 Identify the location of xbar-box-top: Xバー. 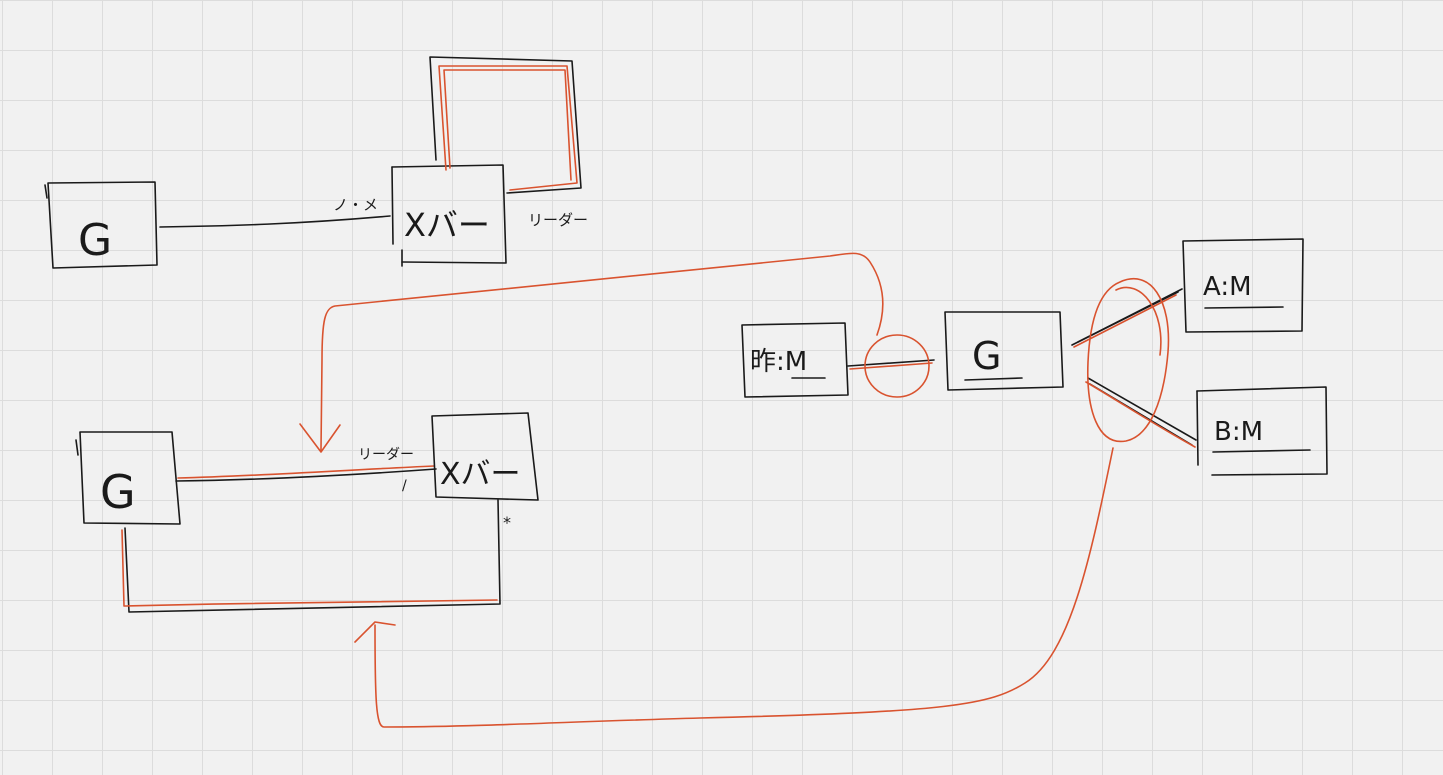
(449, 215).